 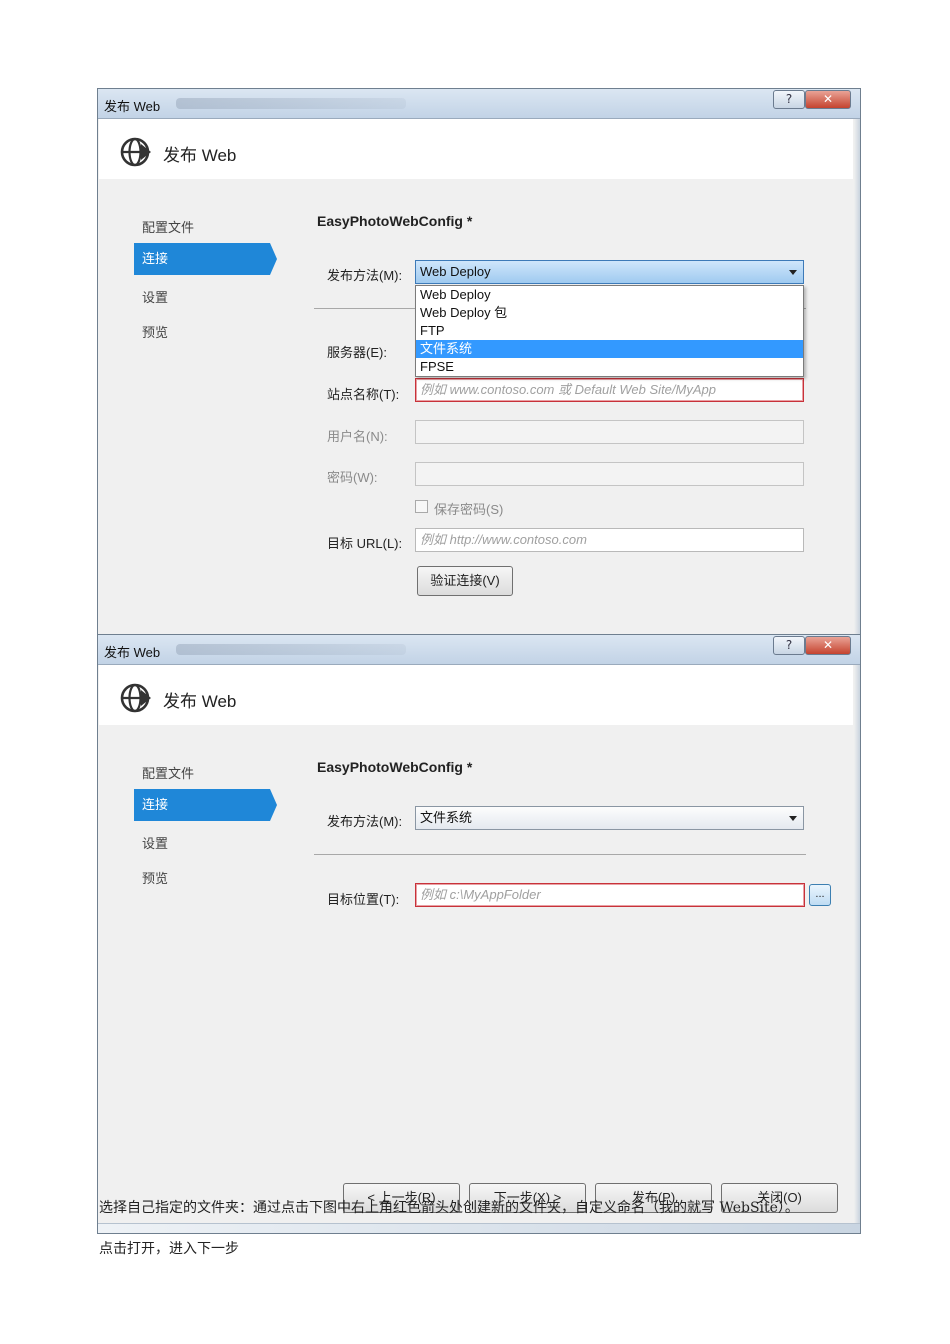 I want to click on site-name-label: 站点名称(T):, so click(x=363, y=394).